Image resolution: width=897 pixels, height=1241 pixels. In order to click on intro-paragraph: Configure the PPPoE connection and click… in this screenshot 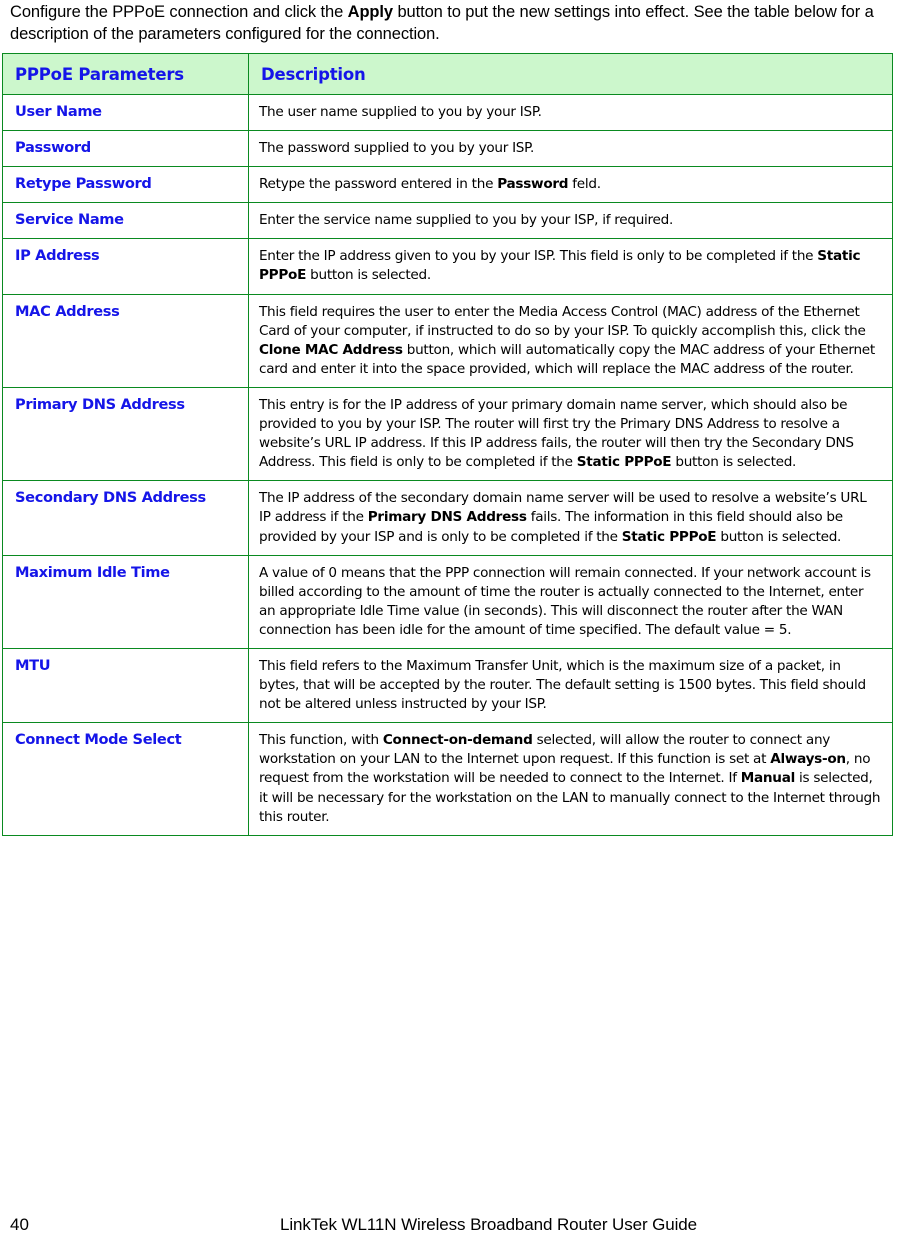, I will do `click(450, 23)`.